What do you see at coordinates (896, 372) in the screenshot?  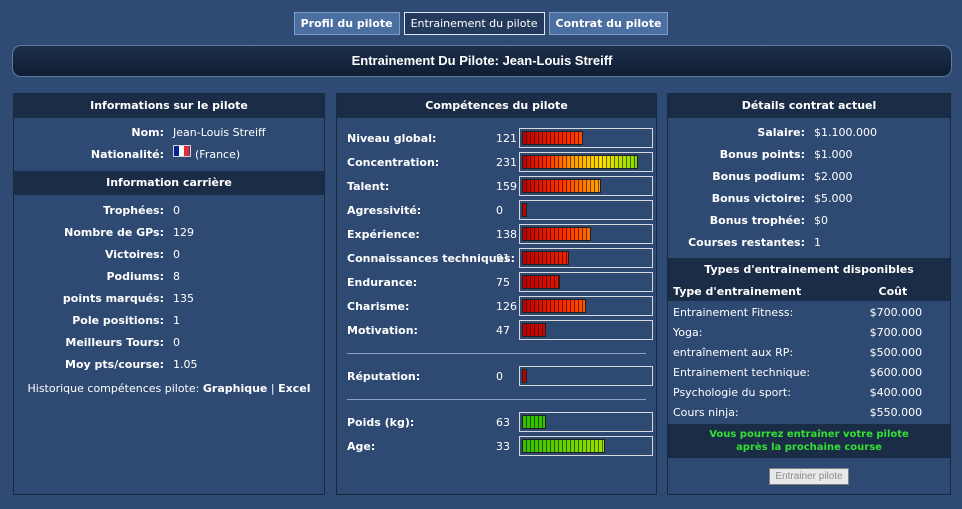 I see `training-cost: $600.000` at bounding box center [896, 372].